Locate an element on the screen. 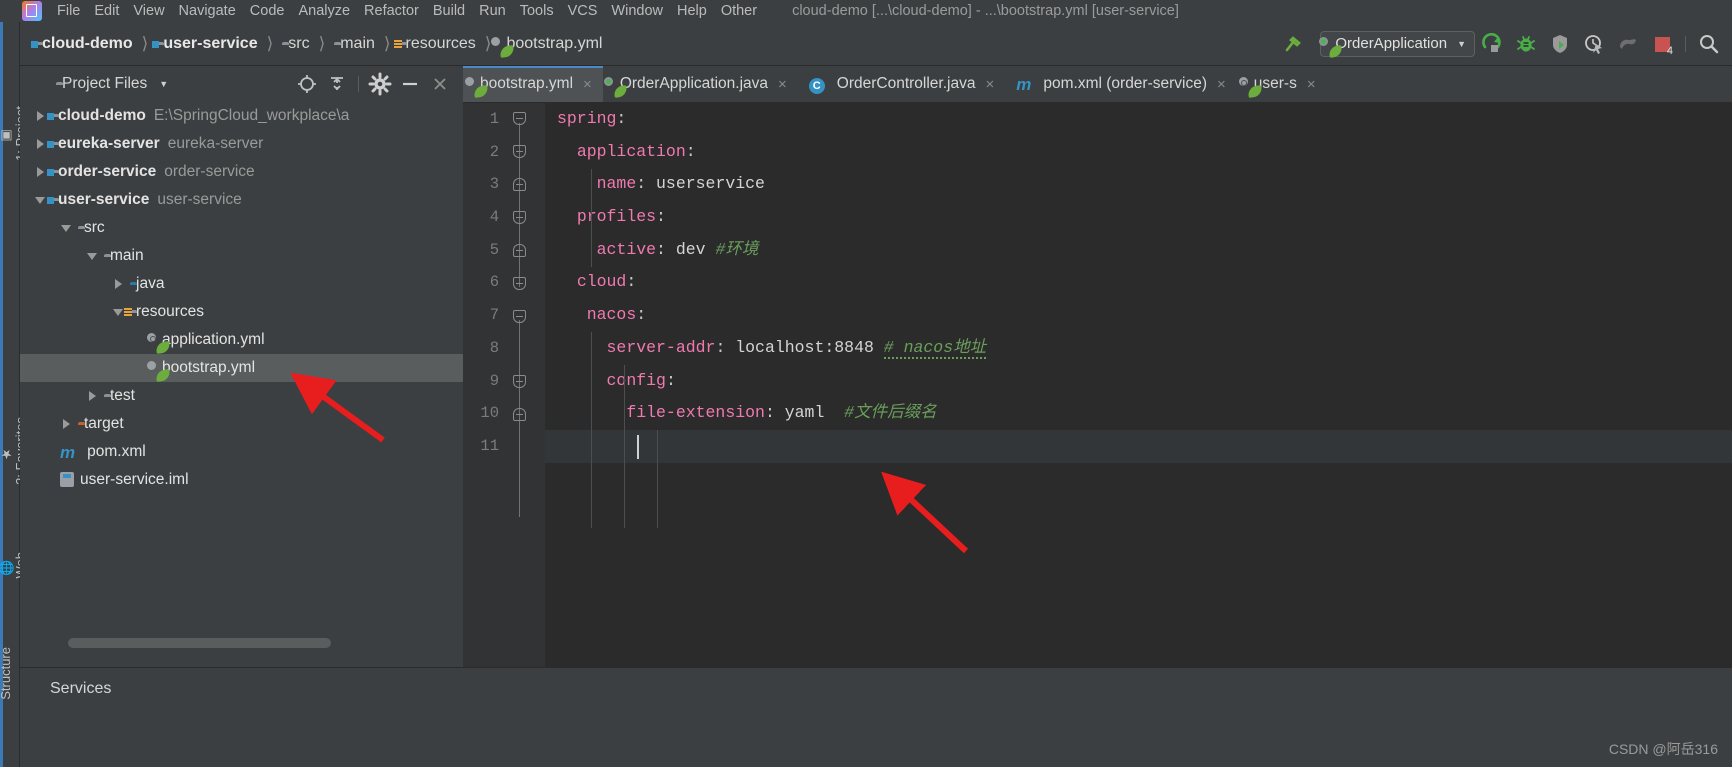  code-line-5: active: dev #环境 is located at coordinates (1138, 250).